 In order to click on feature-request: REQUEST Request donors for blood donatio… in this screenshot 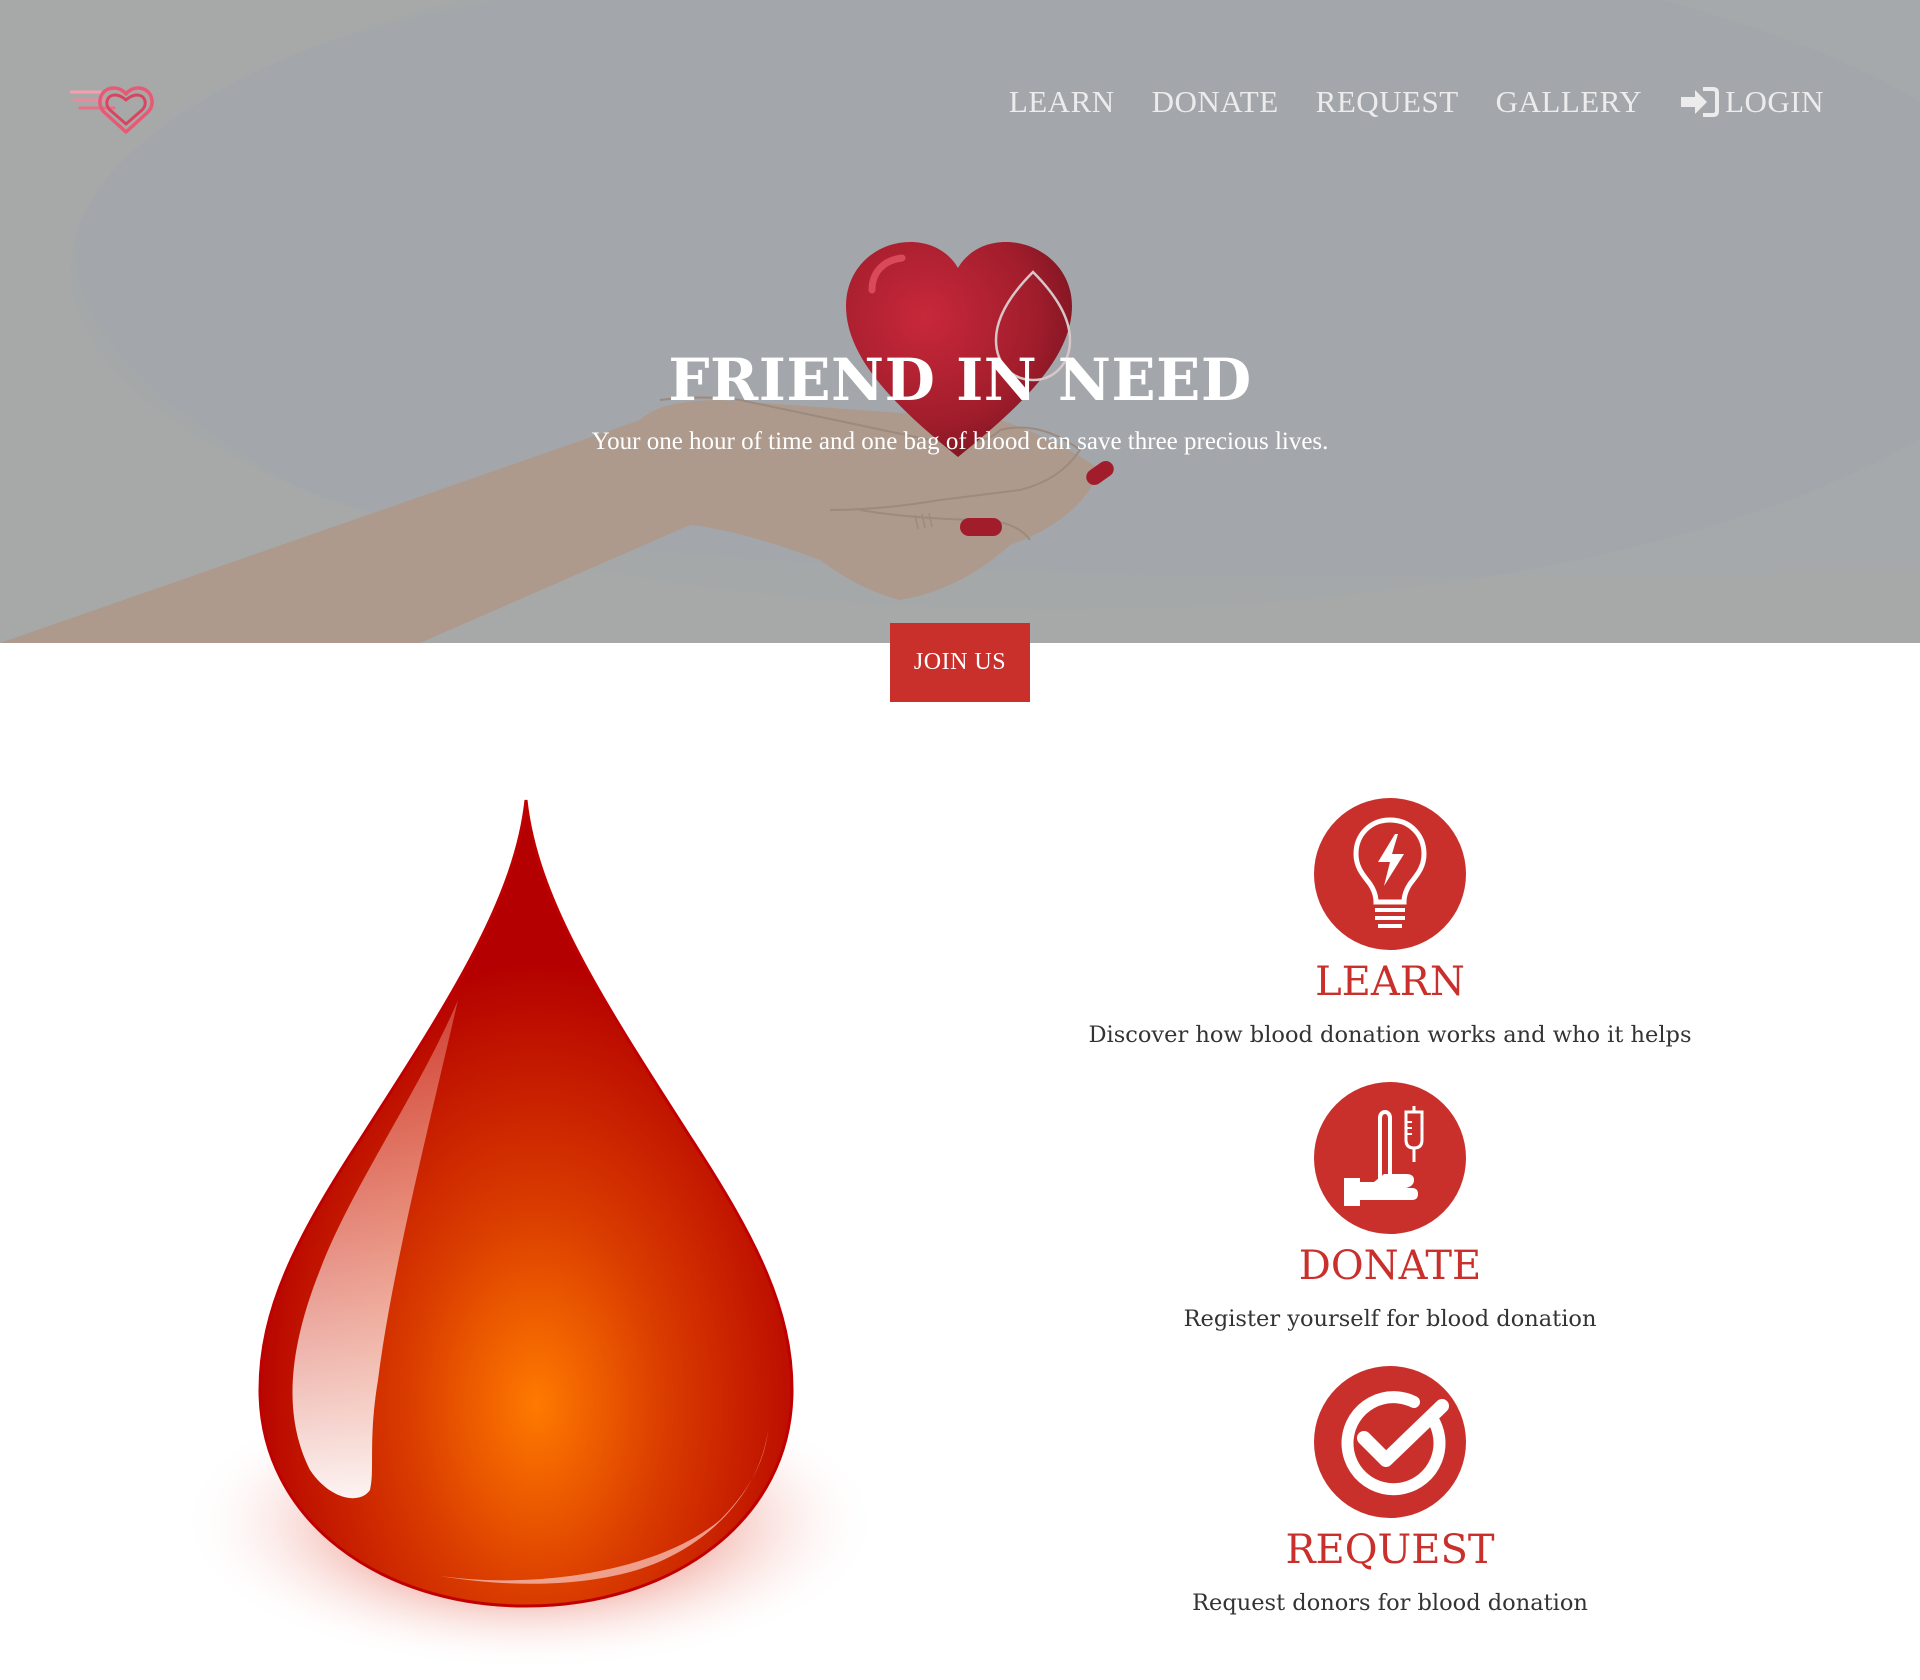, I will do `click(1390, 1491)`.